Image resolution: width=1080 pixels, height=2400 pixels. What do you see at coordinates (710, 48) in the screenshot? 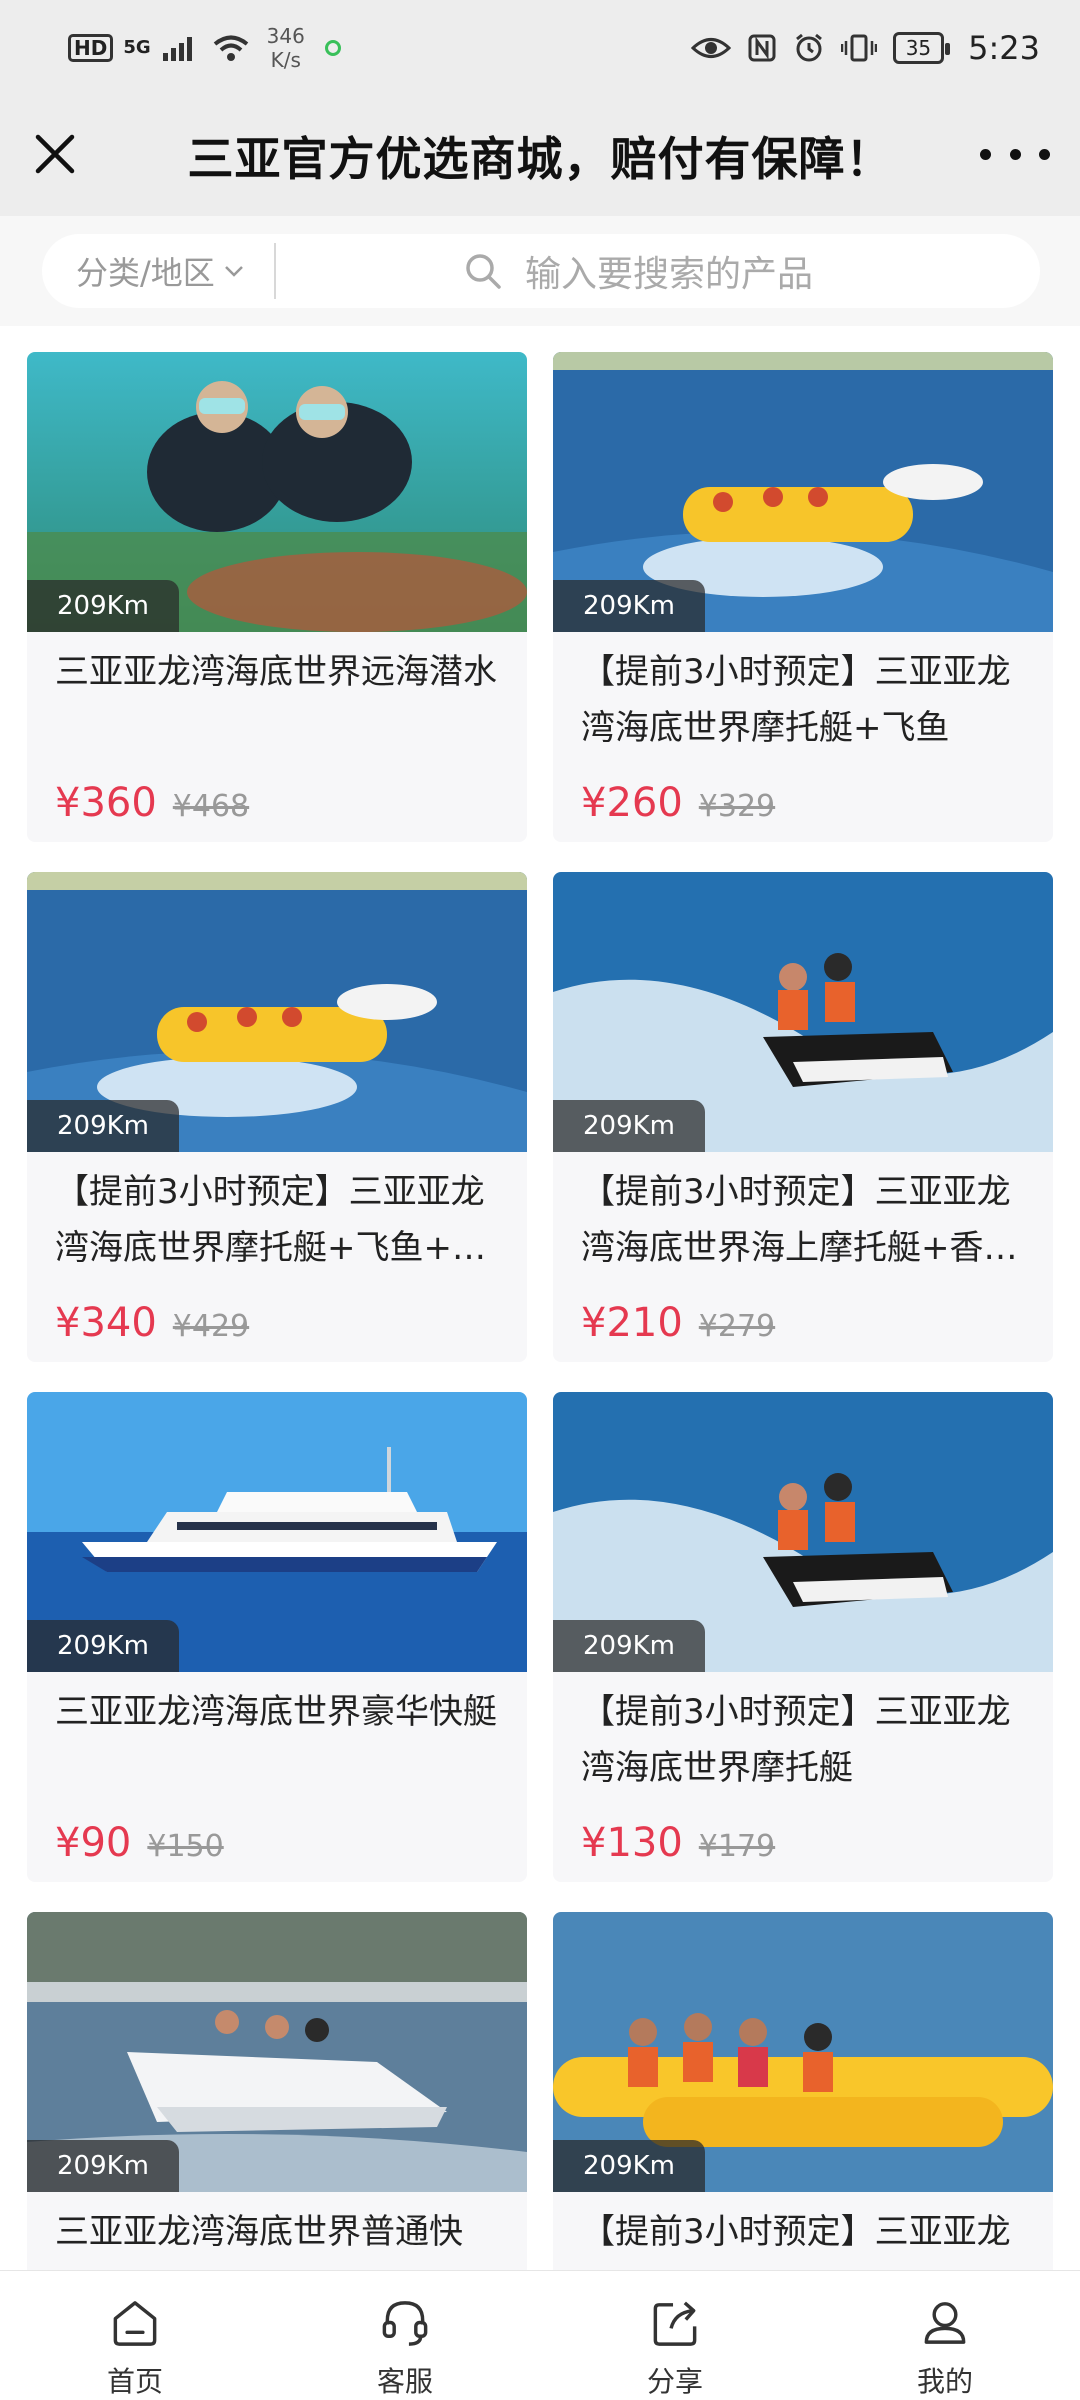
I see `eye-icon` at bounding box center [710, 48].